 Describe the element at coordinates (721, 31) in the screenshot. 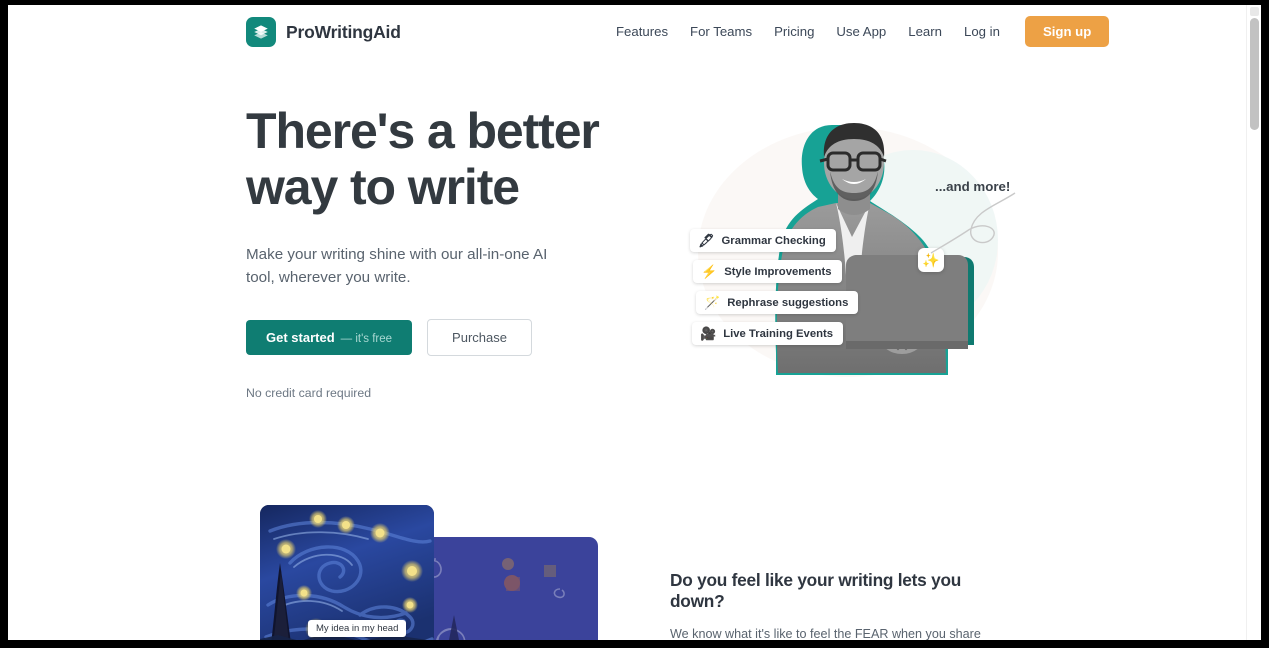

I see `nav-link-for-teams: For Teams` at that location.